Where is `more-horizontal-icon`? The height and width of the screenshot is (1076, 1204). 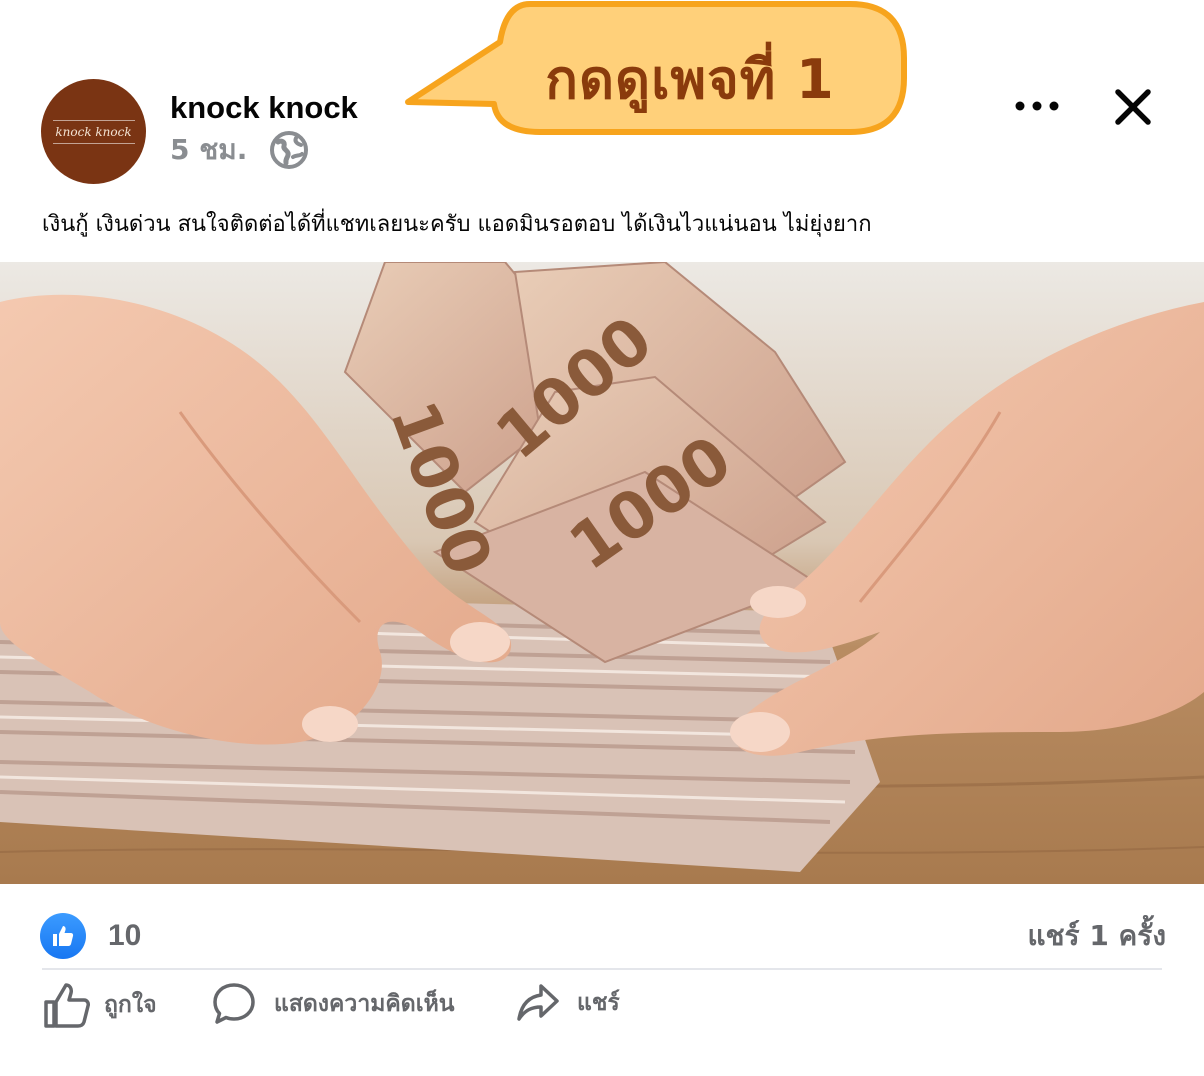 more-horizontal-icon is located at coordinates (1037, 106).